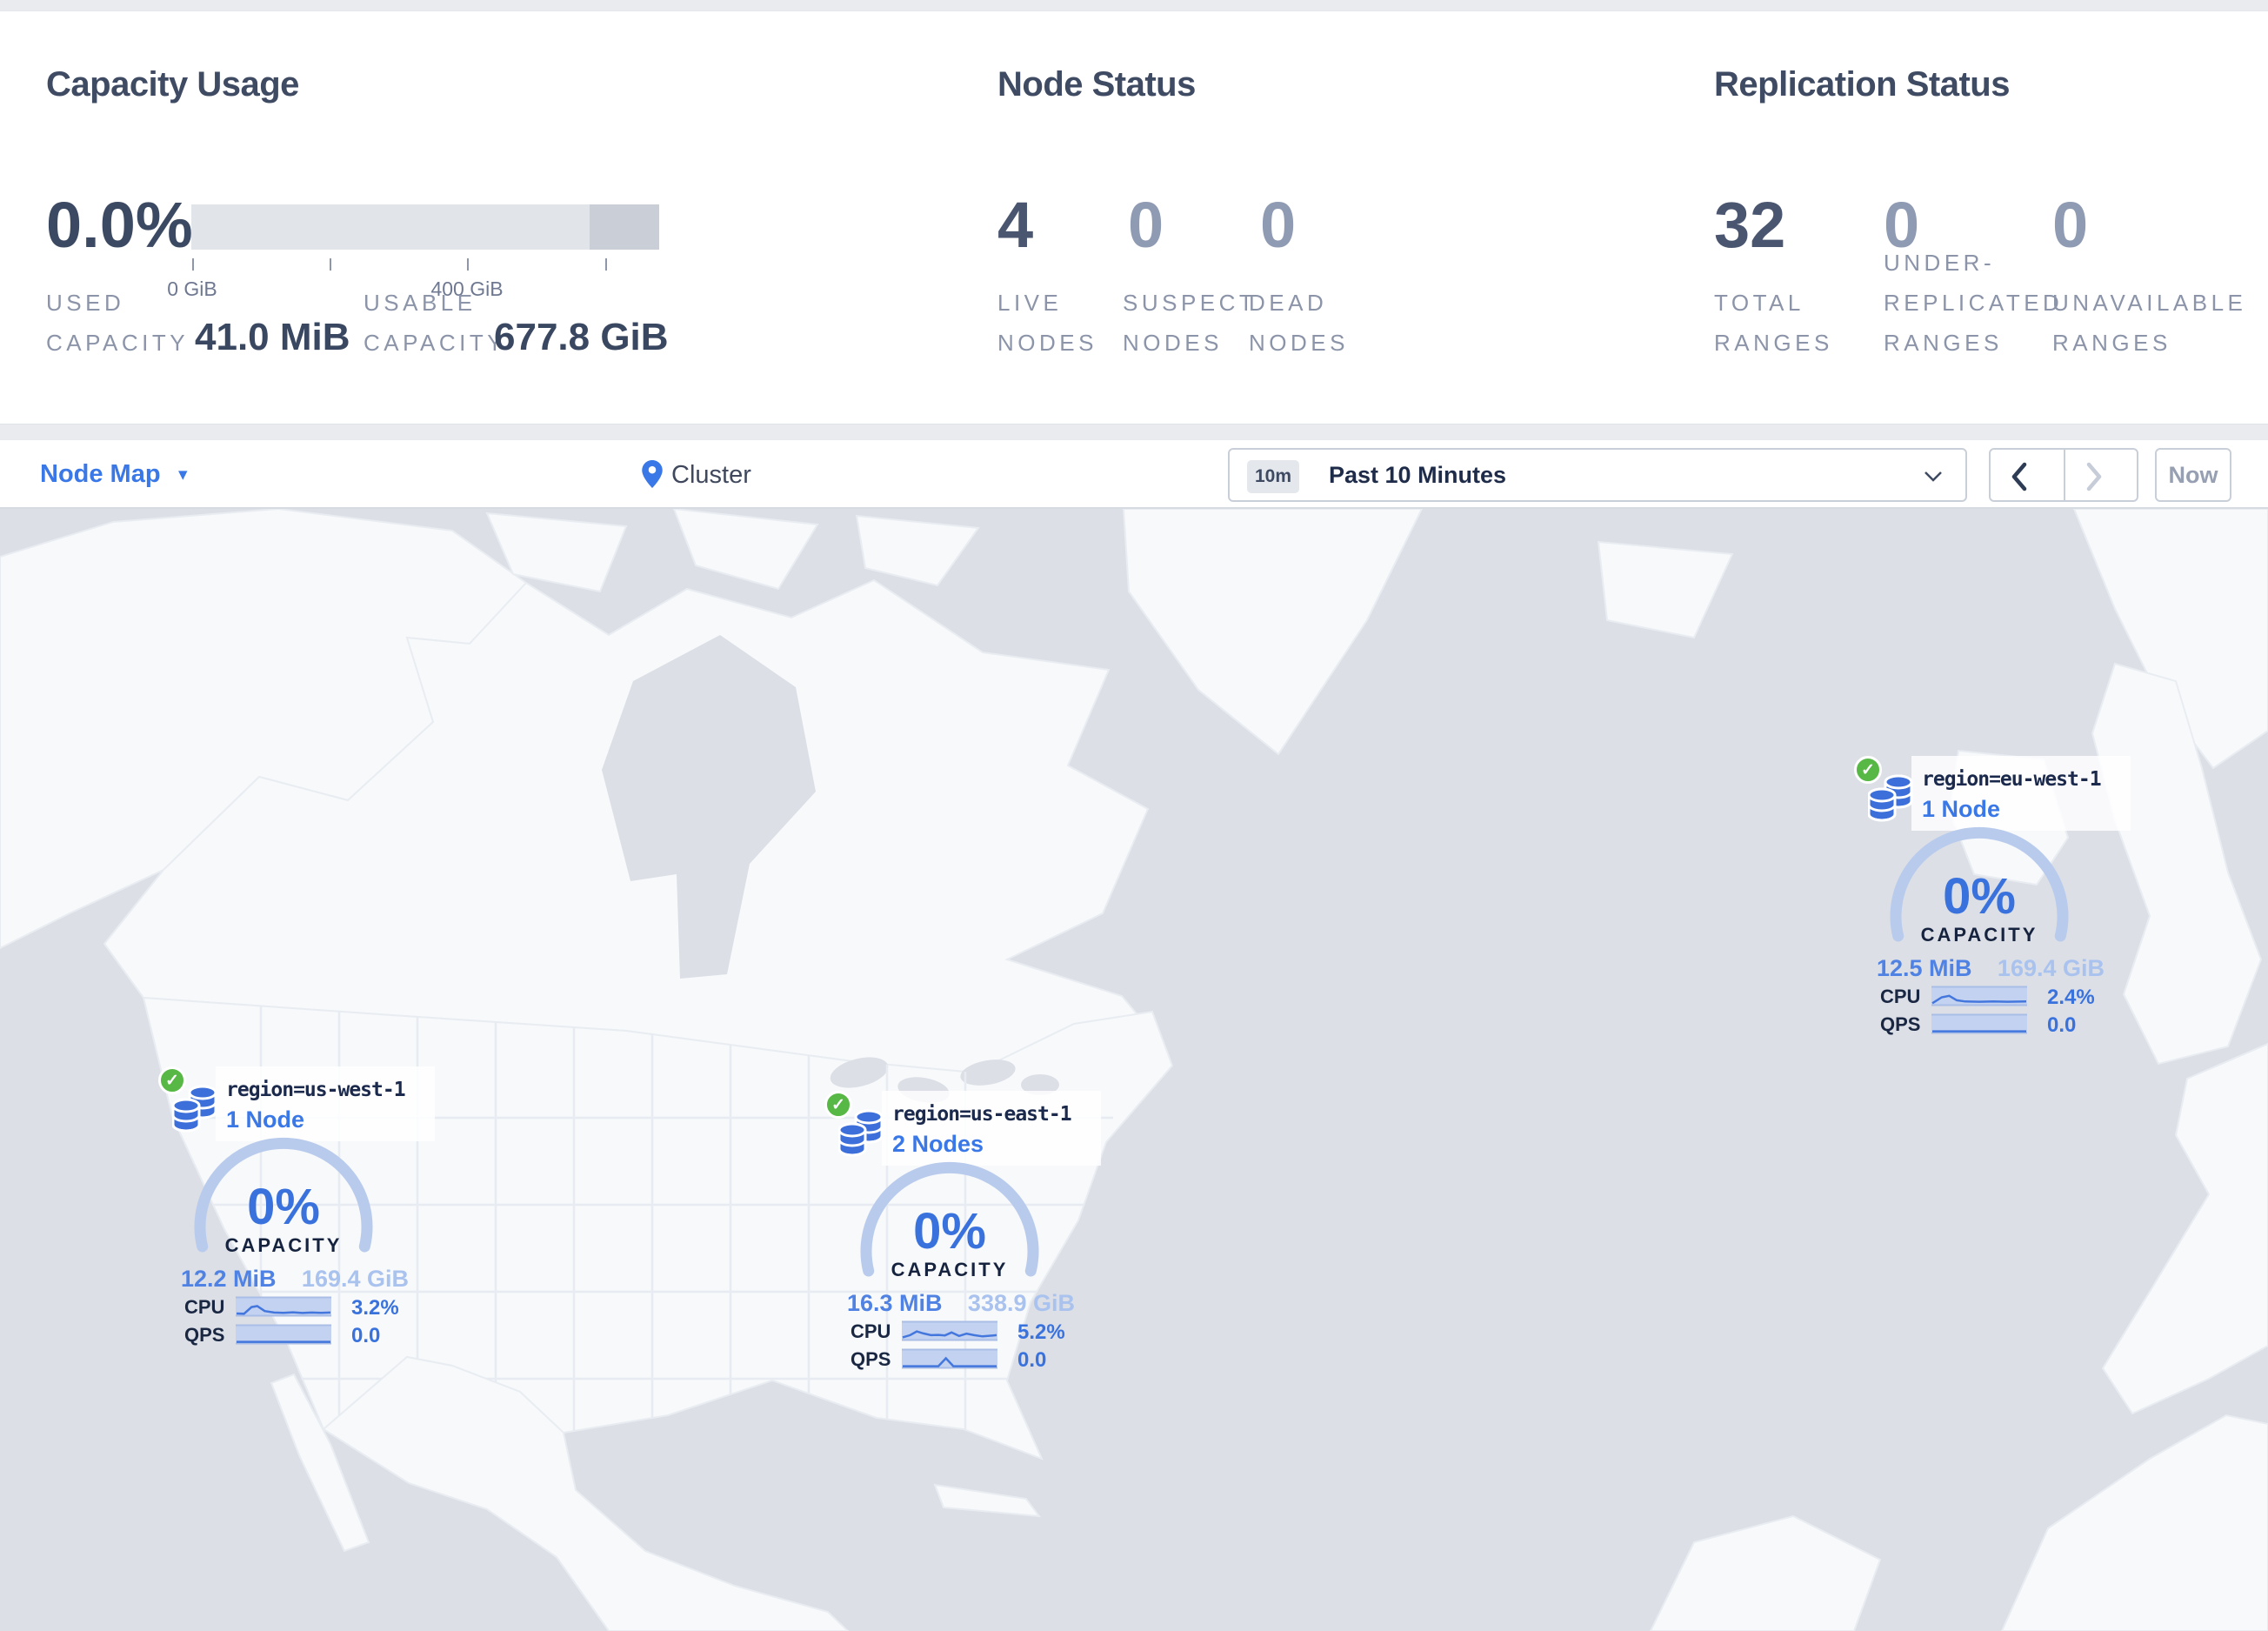 The height and width of the screenshot is (1631, 2268). What do you see at coordinates (316, 1090) in the screenshot?
I see `region-label: region=us-west-1` at bounding box center [316, 1090].